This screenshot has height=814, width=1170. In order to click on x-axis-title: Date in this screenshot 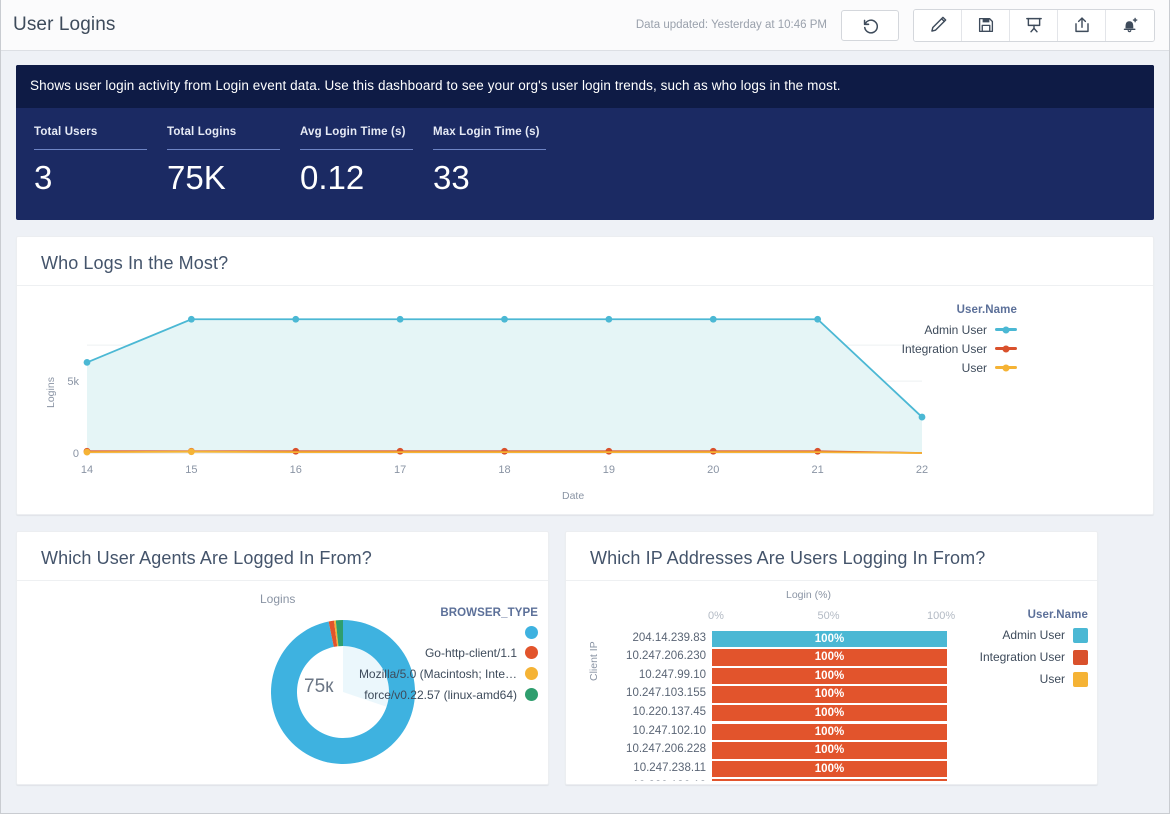, I will do `click(573, 495)`.